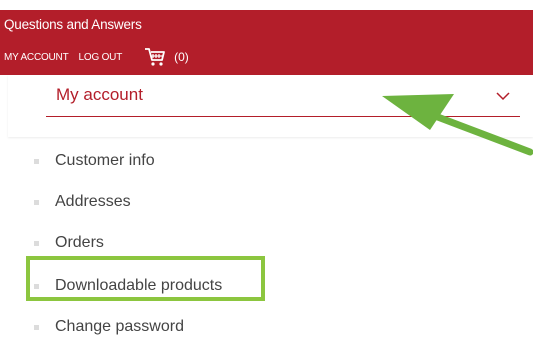  I want to click on menu-item-addresses: Addresses, so click(82, 202).